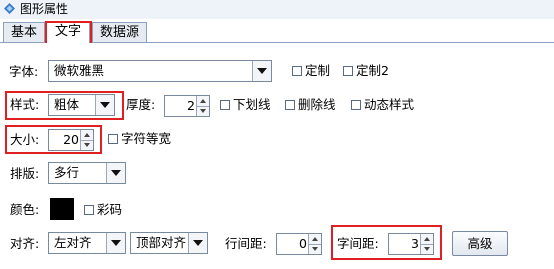  Describe the element at coordinates (246, 243) in the screenshot. I see `line-spacing-label: 行间距:` at that location.